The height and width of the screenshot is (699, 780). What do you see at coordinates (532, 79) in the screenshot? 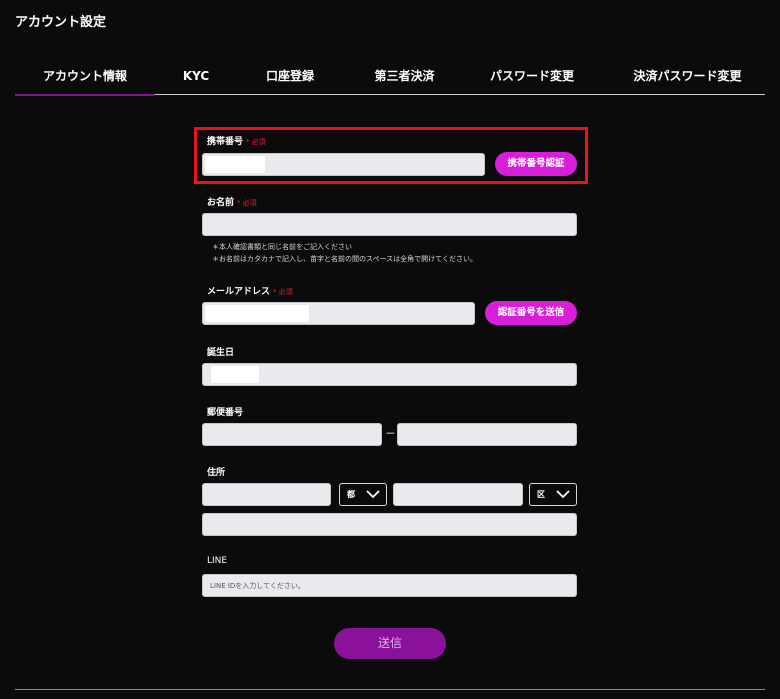
I see `tab-password-change: パスワード変更` at bounding box center [532, 79].